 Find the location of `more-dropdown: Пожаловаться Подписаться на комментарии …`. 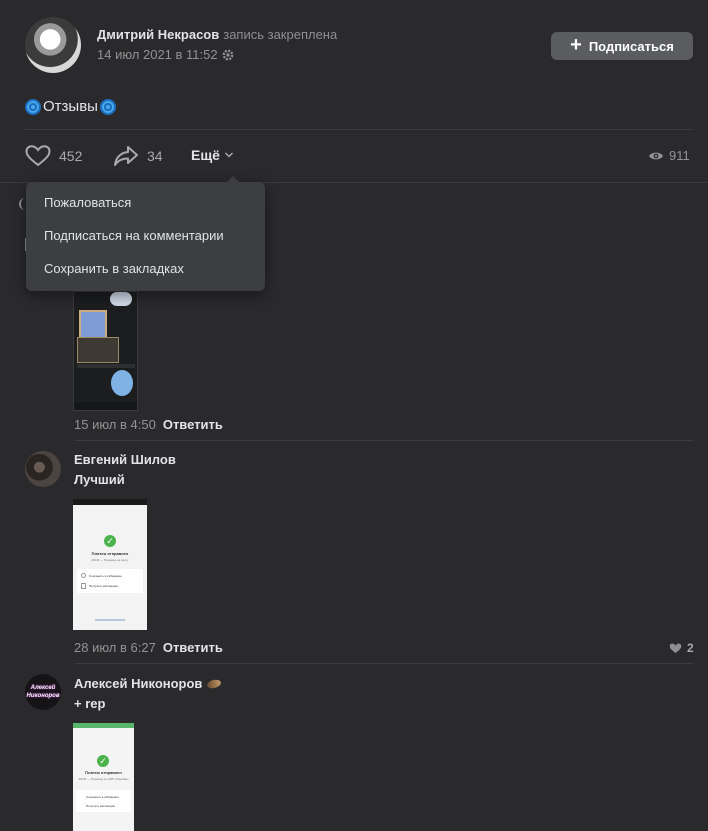

more-dropdown: Пожаловаться Подписаться на комментарии … is located at coordinates (145, 236).